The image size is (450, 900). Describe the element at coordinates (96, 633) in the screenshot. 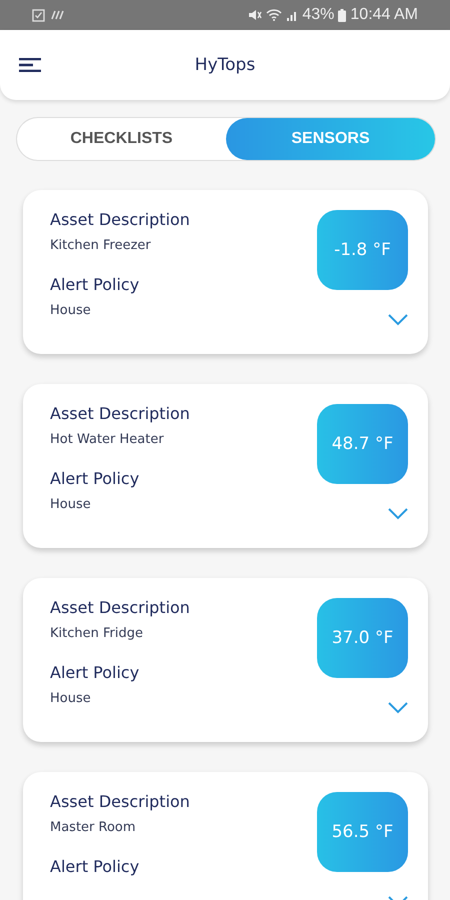

I see `asset-name: Kitchen Fridge` at that location.